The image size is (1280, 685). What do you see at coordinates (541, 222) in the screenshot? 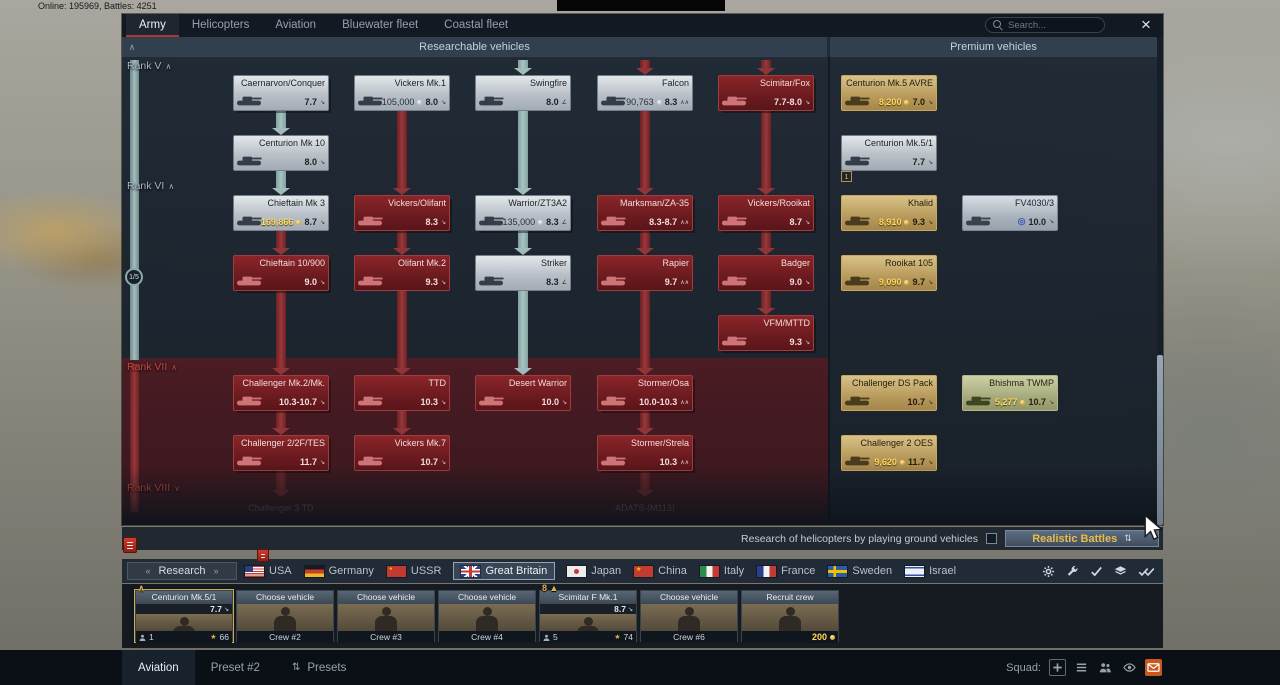
I see `silver-lions-icon` at bounding box center [541, 222].